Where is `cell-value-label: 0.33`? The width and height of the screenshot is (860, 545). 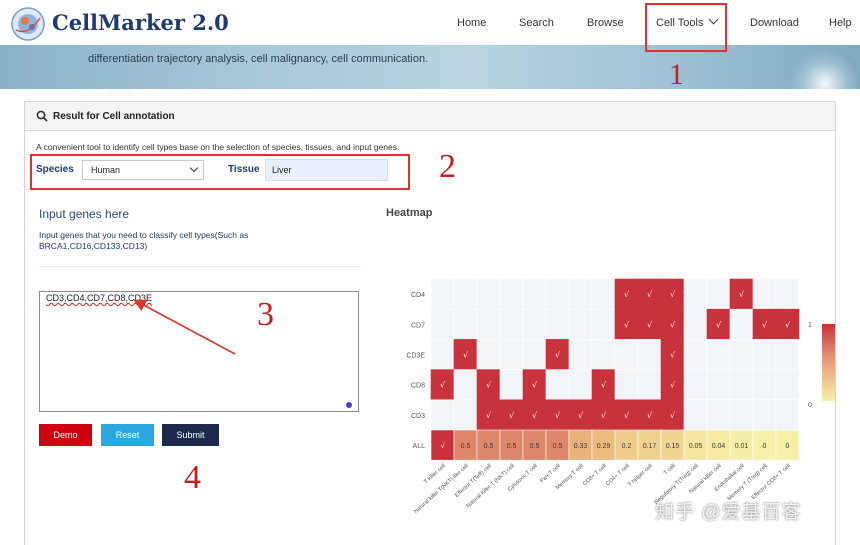
cell-value-label: 0.33 is located at coordinates (581, 446).